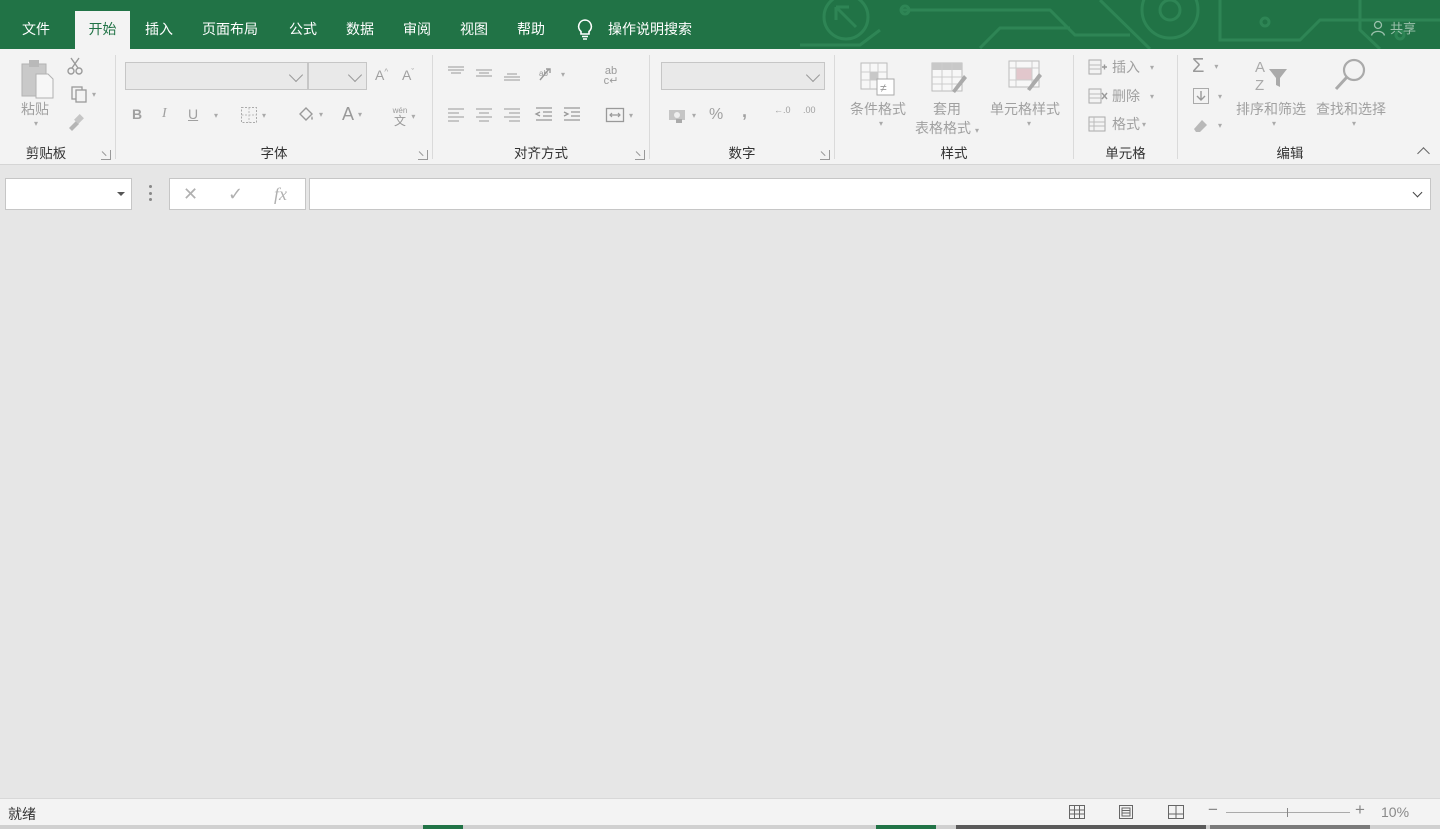  I want to click on cancel-icon: ✕, so click(190, 194).